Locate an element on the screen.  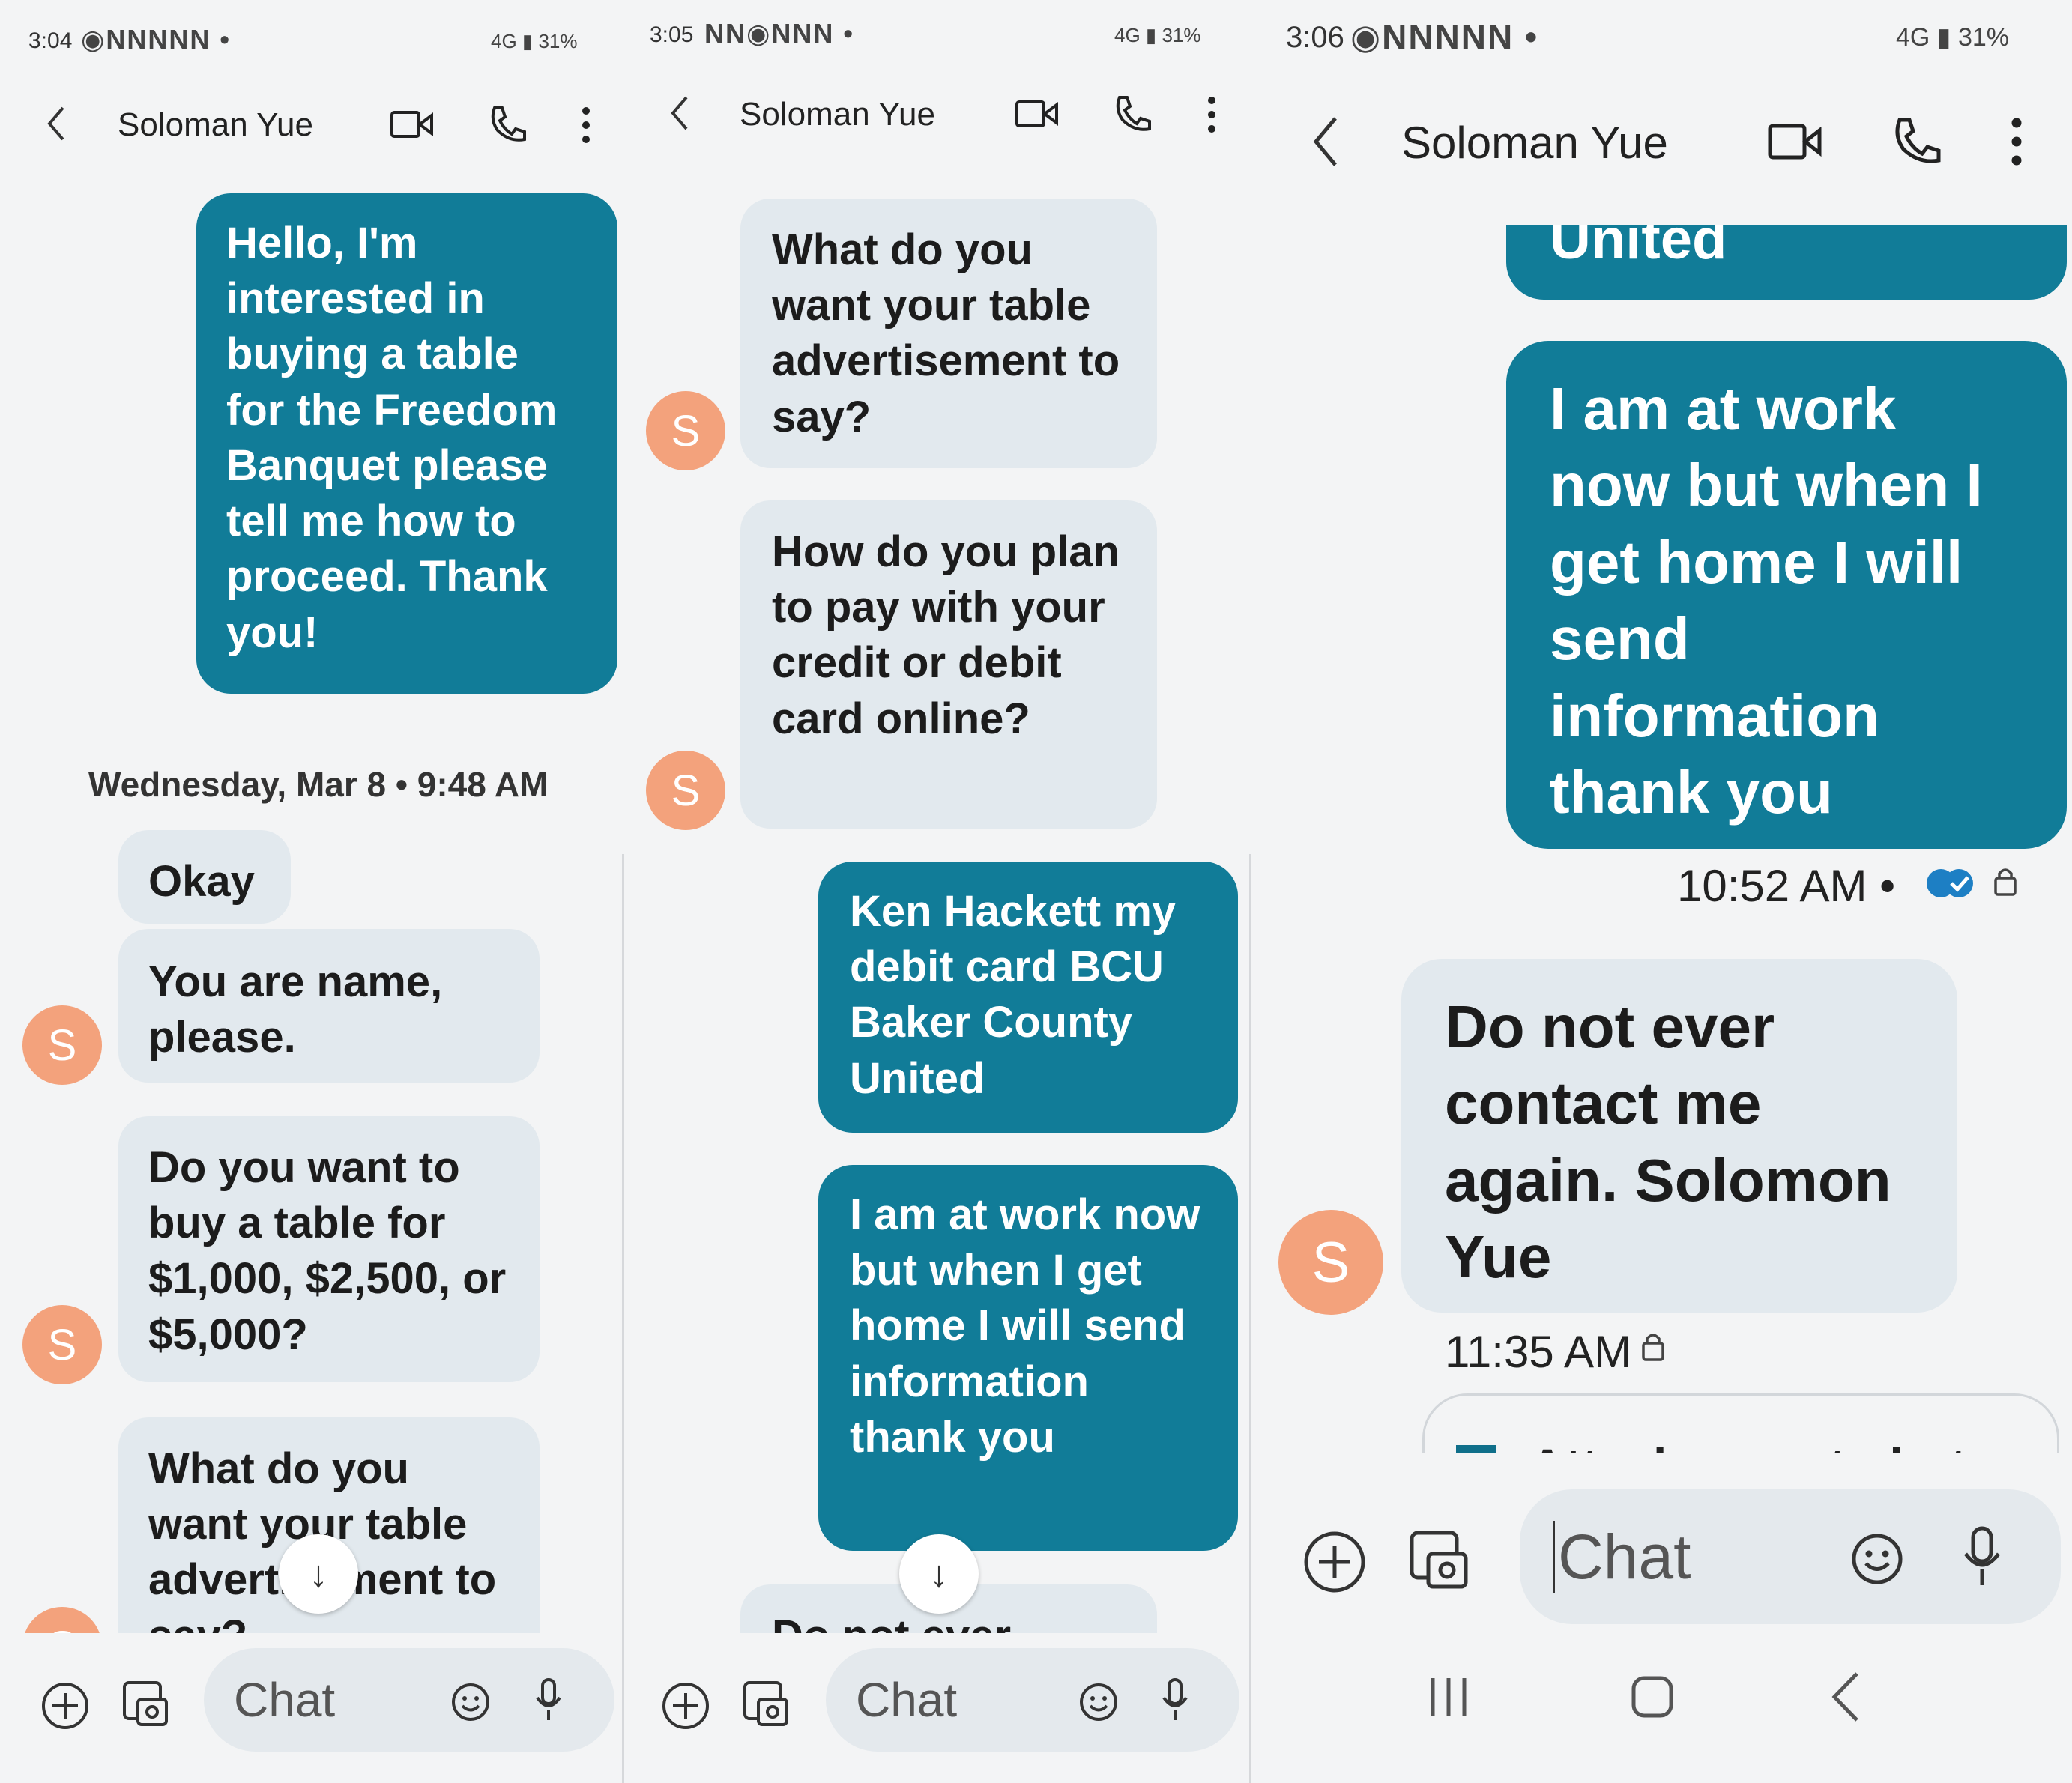
status-time: 3:04 is located at coordinates (50, 40).